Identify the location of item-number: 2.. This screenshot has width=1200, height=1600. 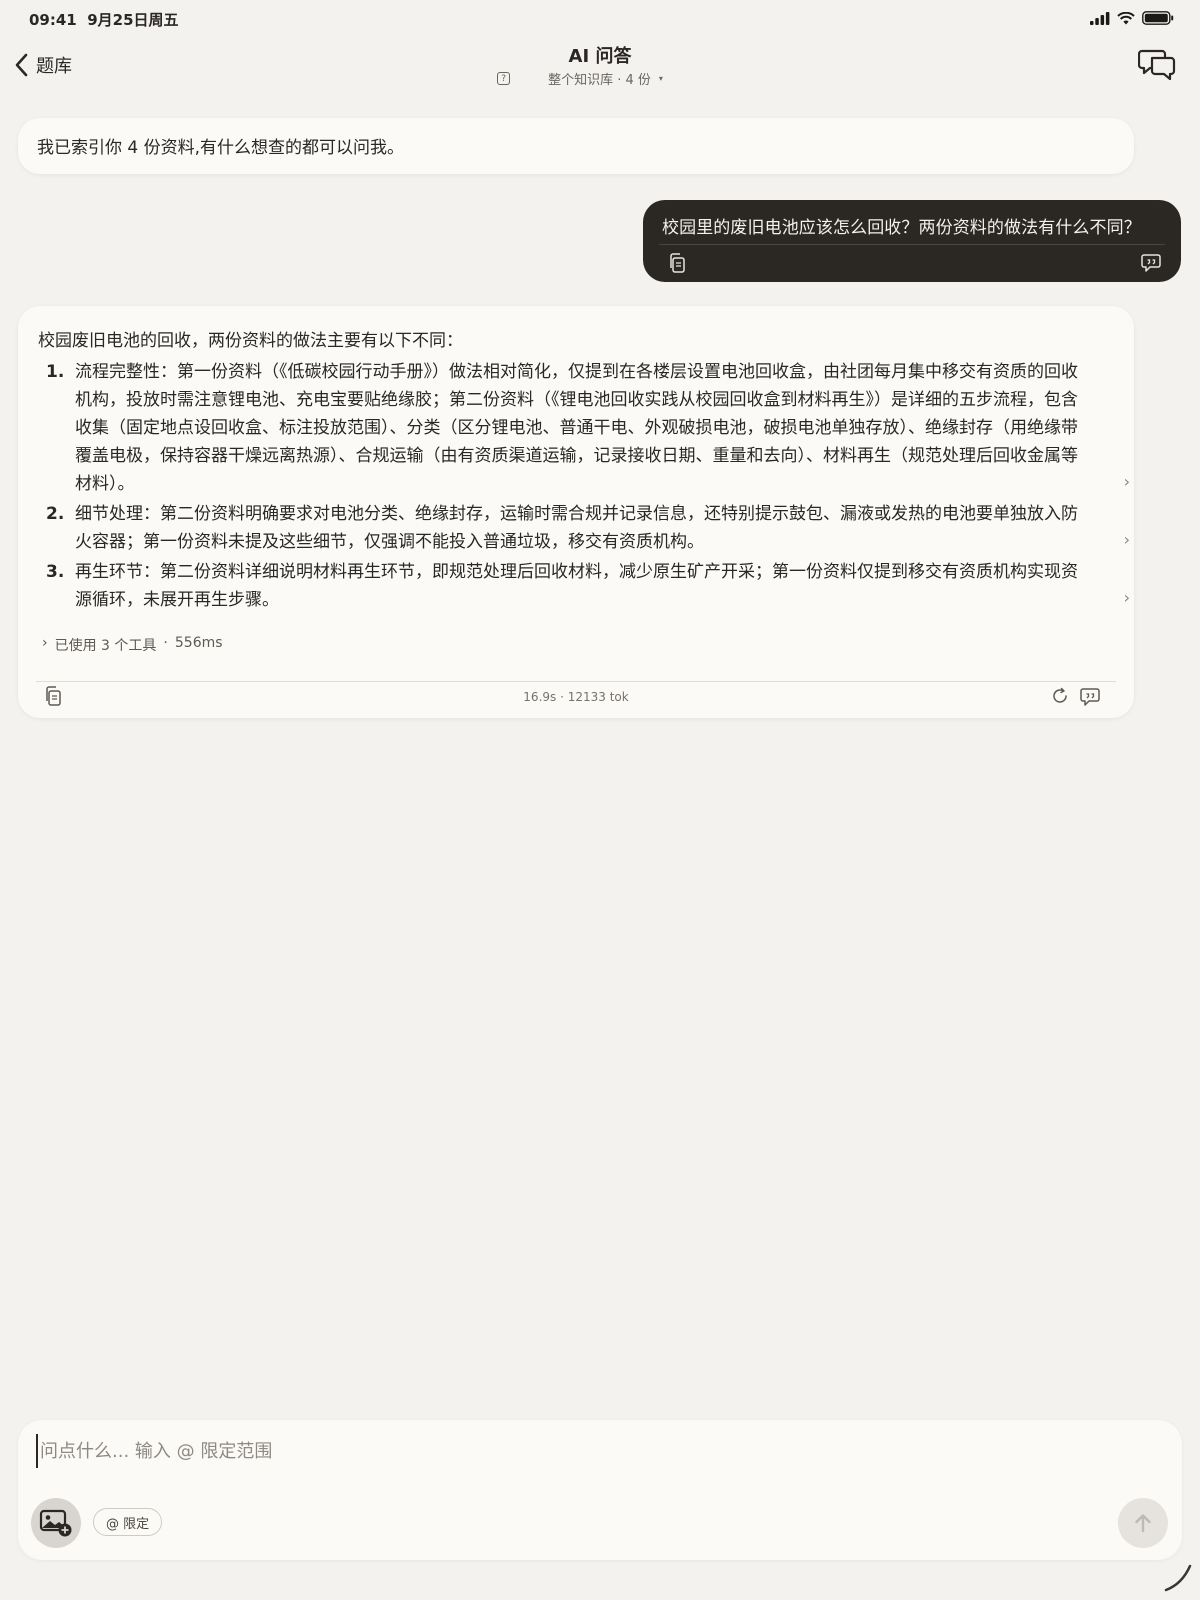
(55, 514).